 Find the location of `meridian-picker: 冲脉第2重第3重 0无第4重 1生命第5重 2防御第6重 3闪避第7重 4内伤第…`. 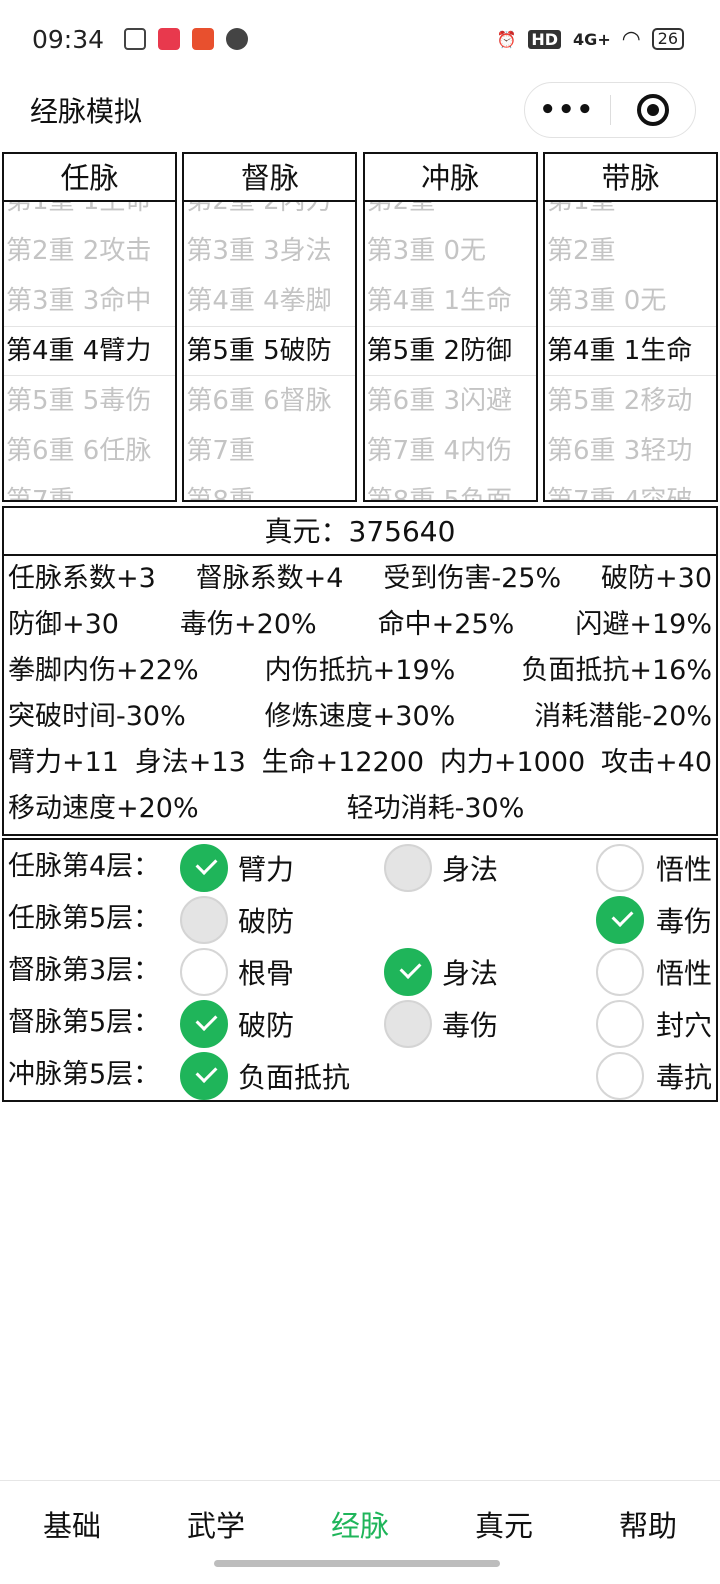

meridian-picker: 冲脉第2重第3重 0无第4重 1生命第5重 2防御第6重 3闪避第7重 4内伤第… is located at coordinates (450, 327).